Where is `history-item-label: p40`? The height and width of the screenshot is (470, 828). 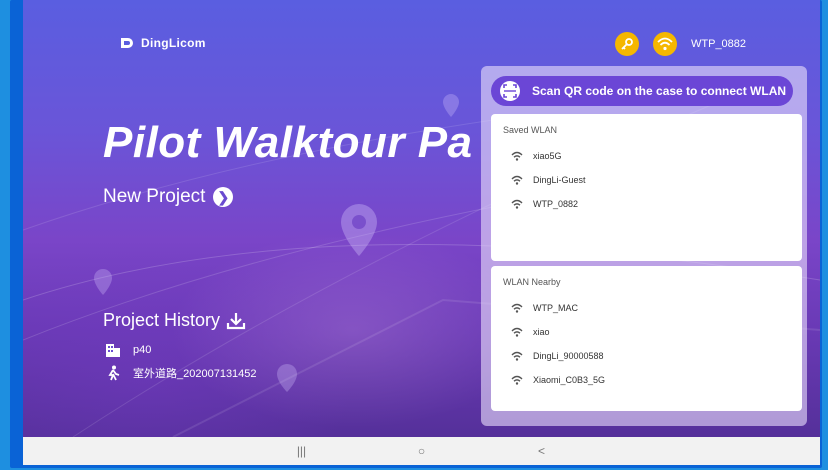 history-item-label: p40 is located at coordinates (142, 350).